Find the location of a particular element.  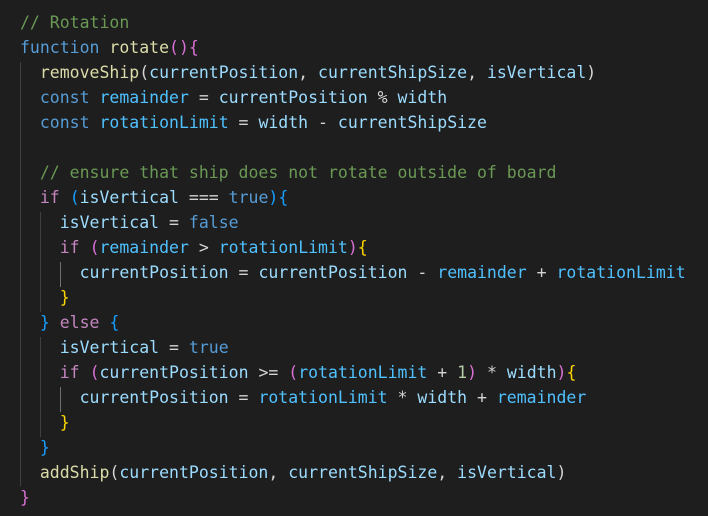

code-line: if (isVertical === true){ is located at coordinates (154, 197).